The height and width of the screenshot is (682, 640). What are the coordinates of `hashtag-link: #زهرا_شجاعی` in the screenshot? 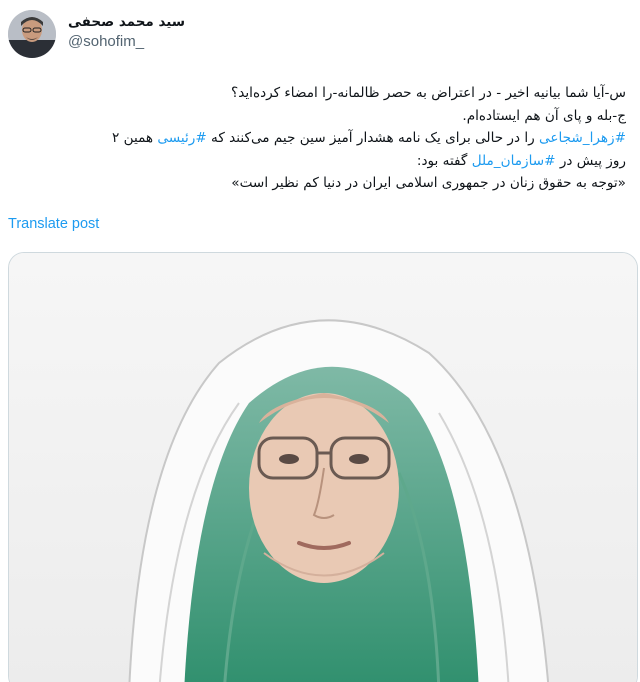 It's located at (582, 138).